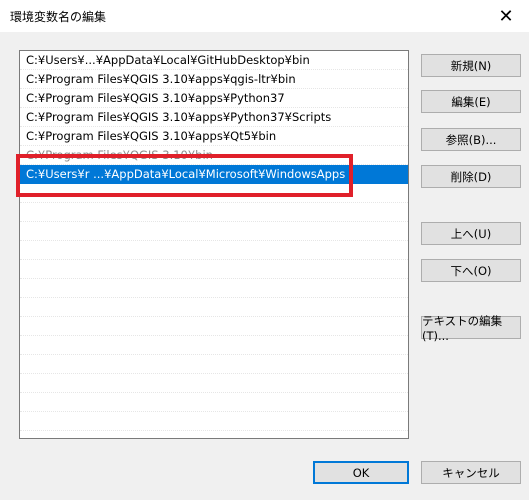 Image resolution: width=529 pixels, height=500 pixels. I want to click on close-icon: ✕, so click(506, 16).